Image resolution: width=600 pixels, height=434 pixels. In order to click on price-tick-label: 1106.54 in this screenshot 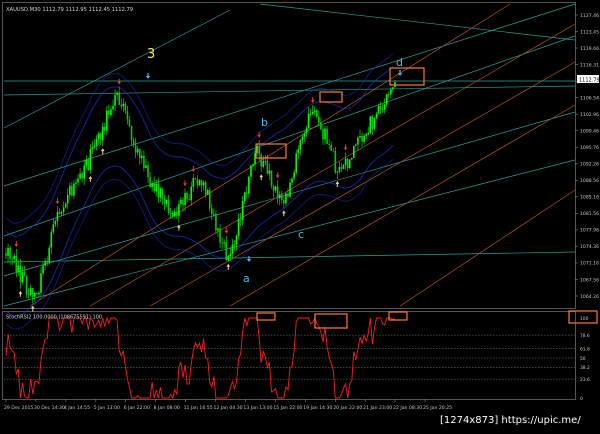, I will do `click(589, 98)`.